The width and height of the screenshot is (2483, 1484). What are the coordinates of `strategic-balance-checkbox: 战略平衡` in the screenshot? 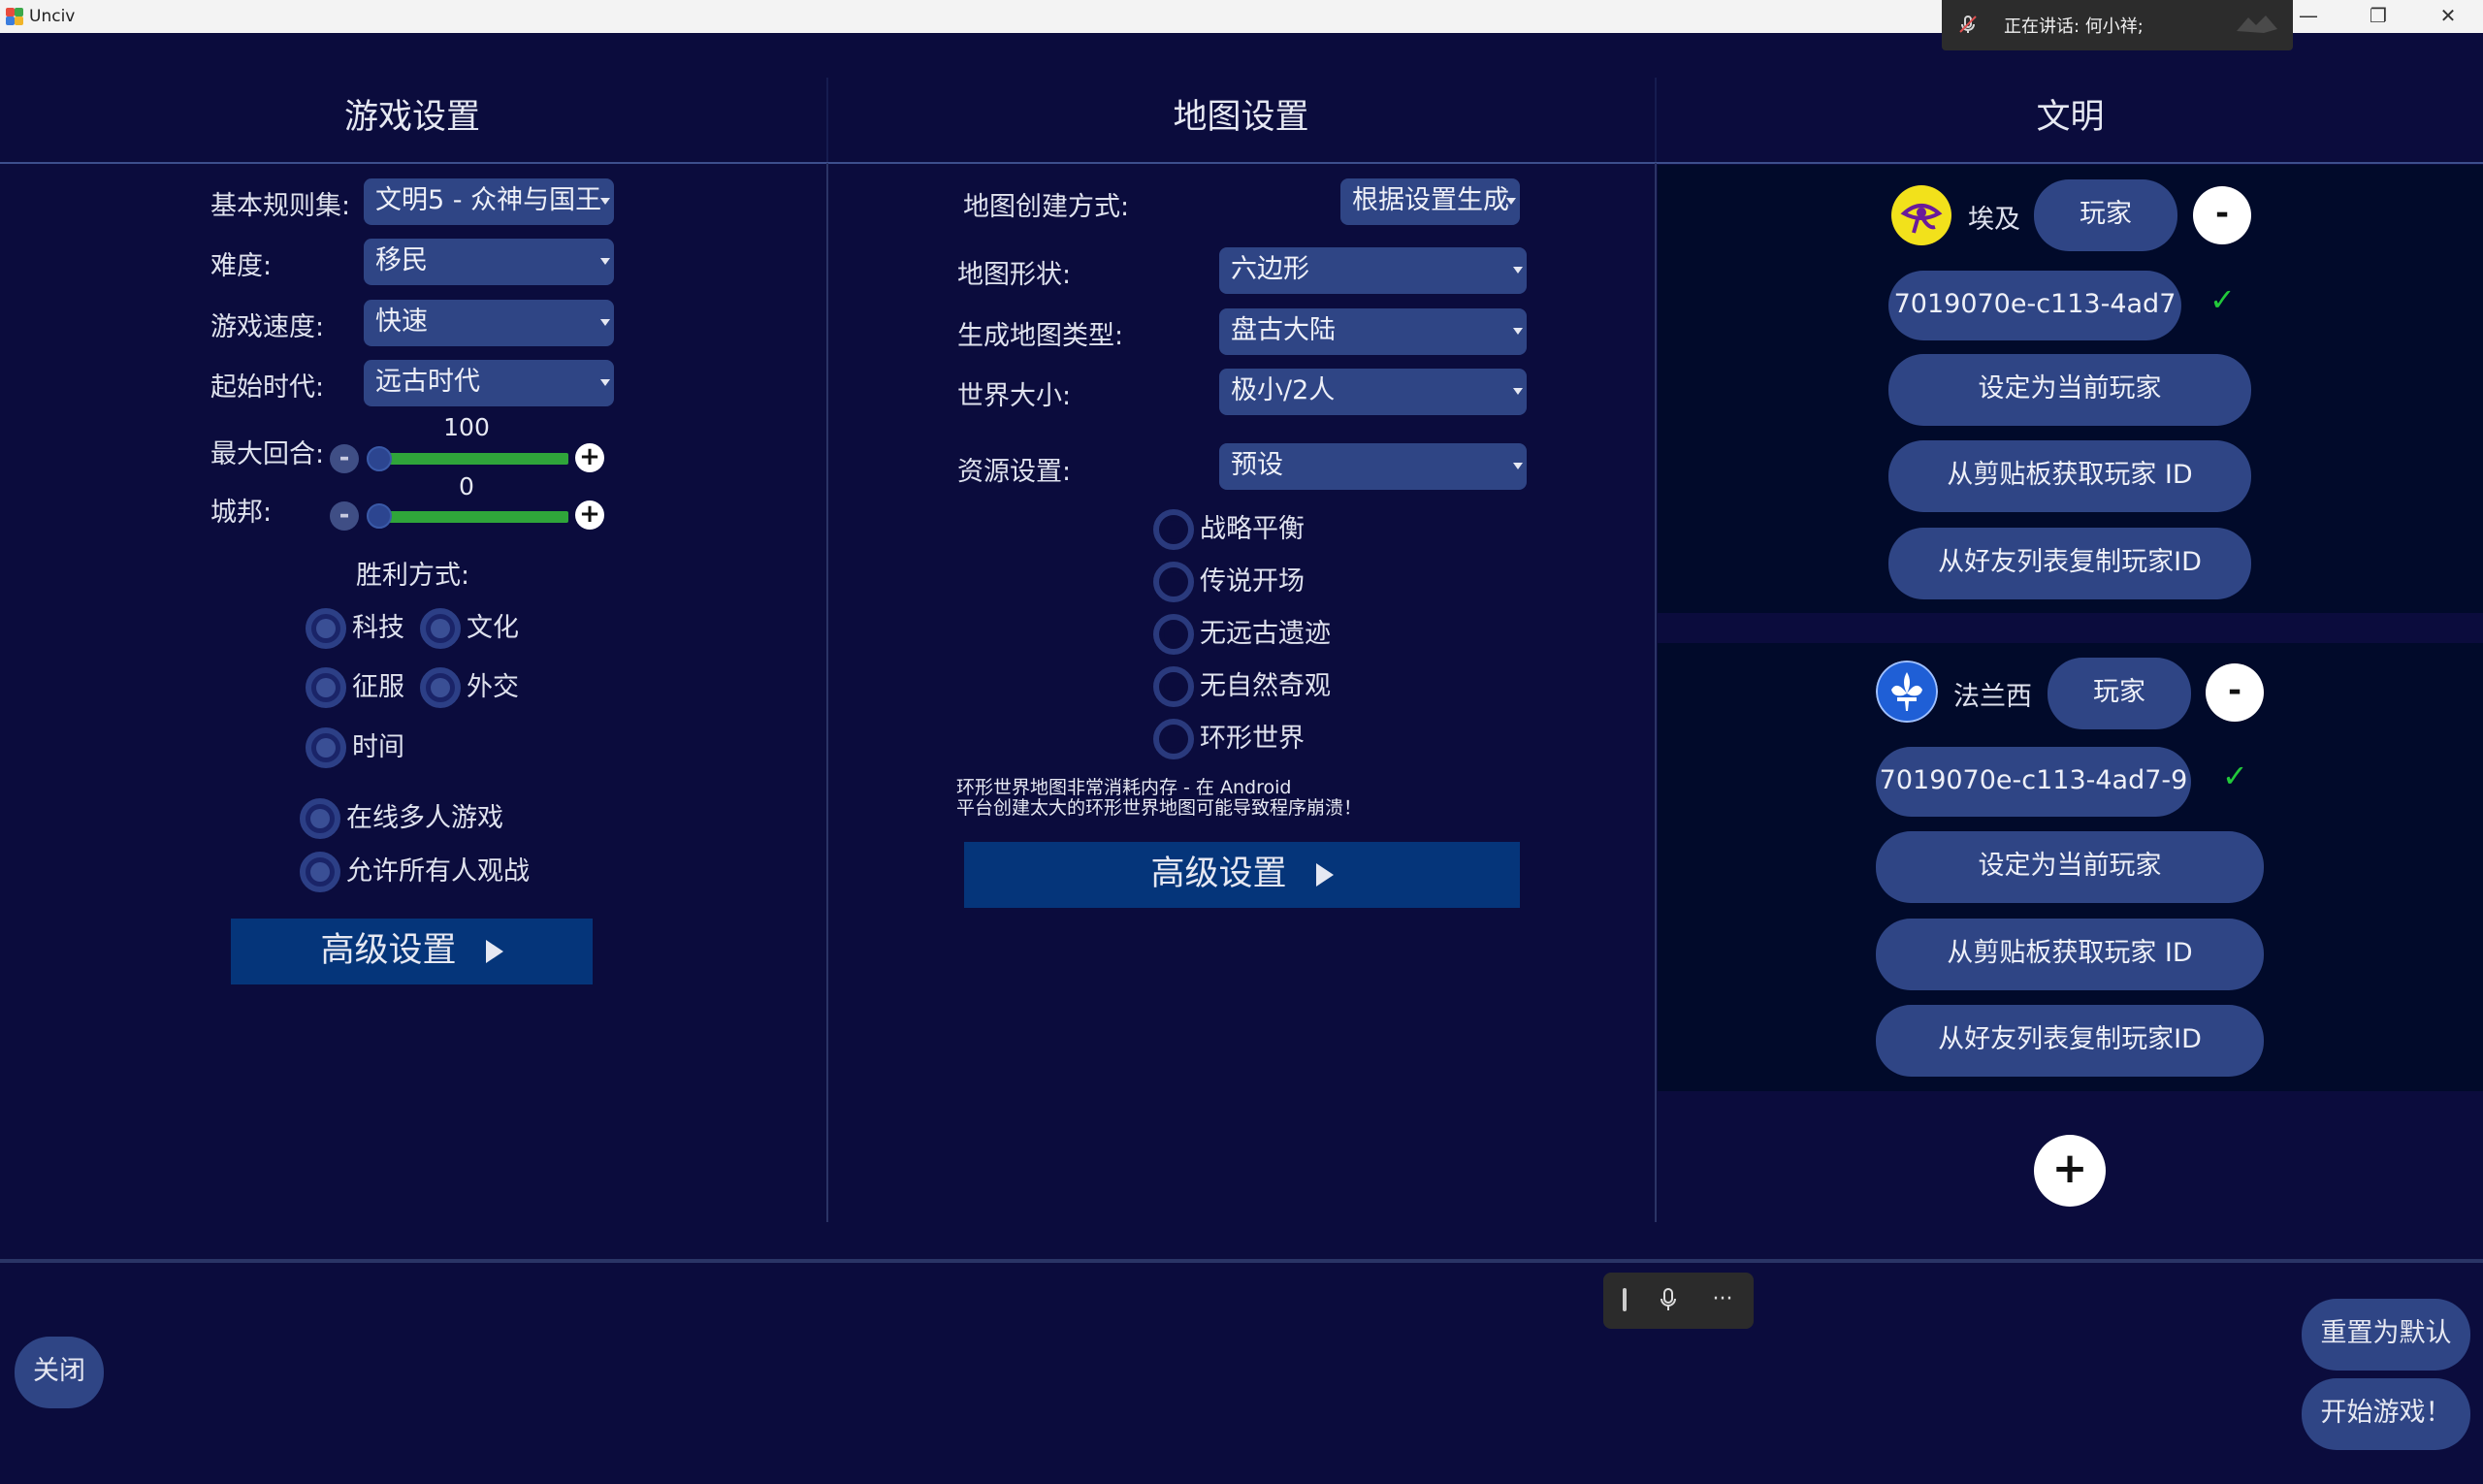 It's located at (1229, 530).